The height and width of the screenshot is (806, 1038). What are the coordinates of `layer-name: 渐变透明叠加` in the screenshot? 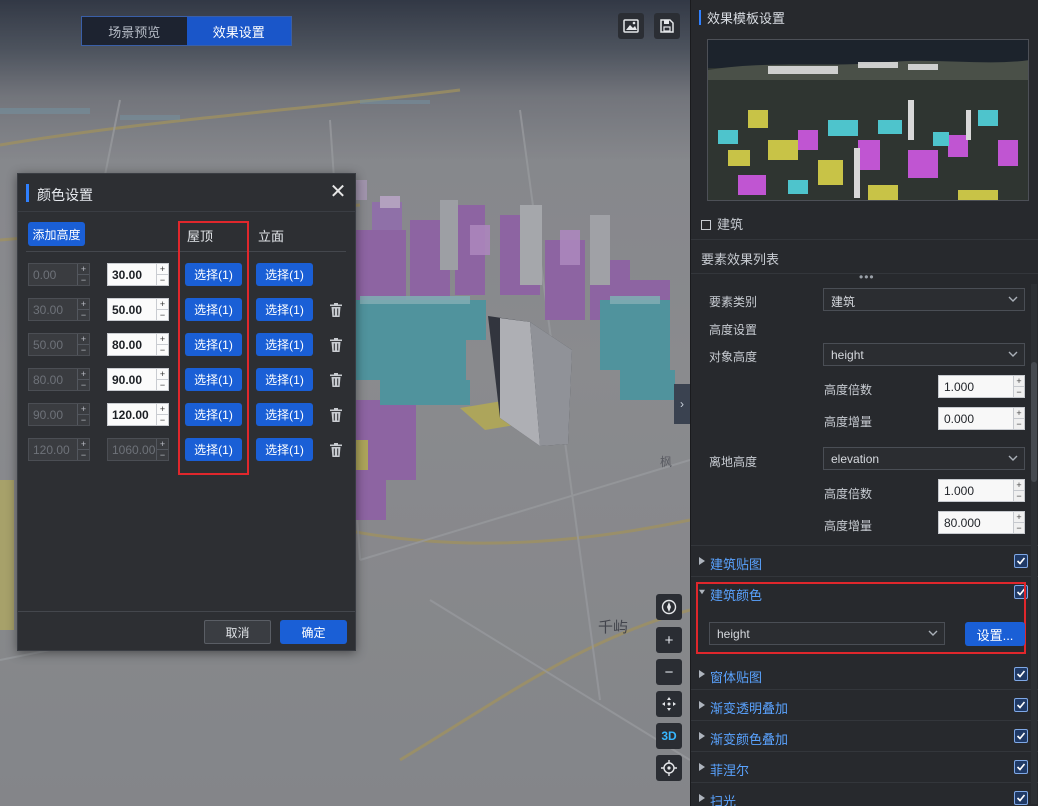 It's located at (749, 707).